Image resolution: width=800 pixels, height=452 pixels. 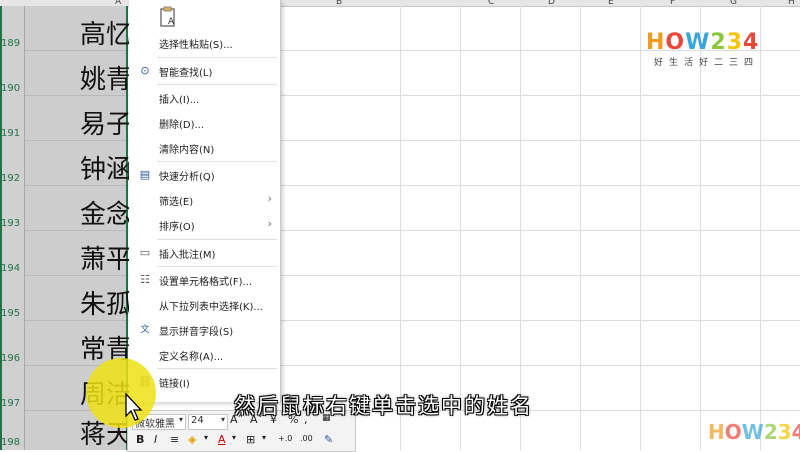 I want to click on clear-format-icon: ✎, so click(x=328, y=439).